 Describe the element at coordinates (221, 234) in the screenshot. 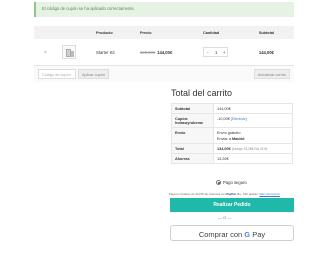

I see `gpay-prefix: Comprar con` at that location.